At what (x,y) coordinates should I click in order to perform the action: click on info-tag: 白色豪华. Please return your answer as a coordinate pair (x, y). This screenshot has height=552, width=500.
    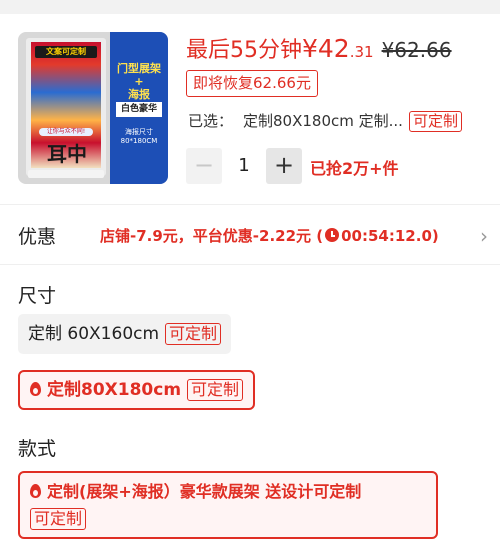
    Looking at the image, I should click on (139, 109).